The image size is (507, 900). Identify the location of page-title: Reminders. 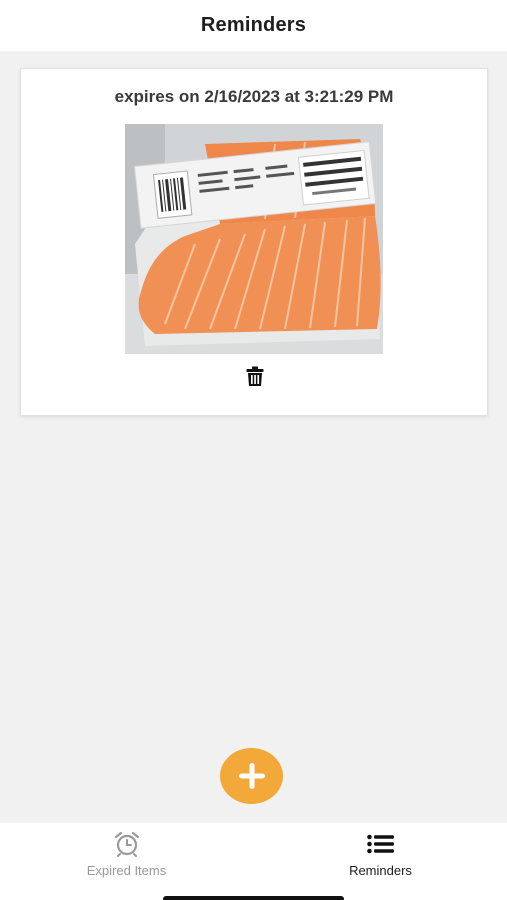
(253, 25).